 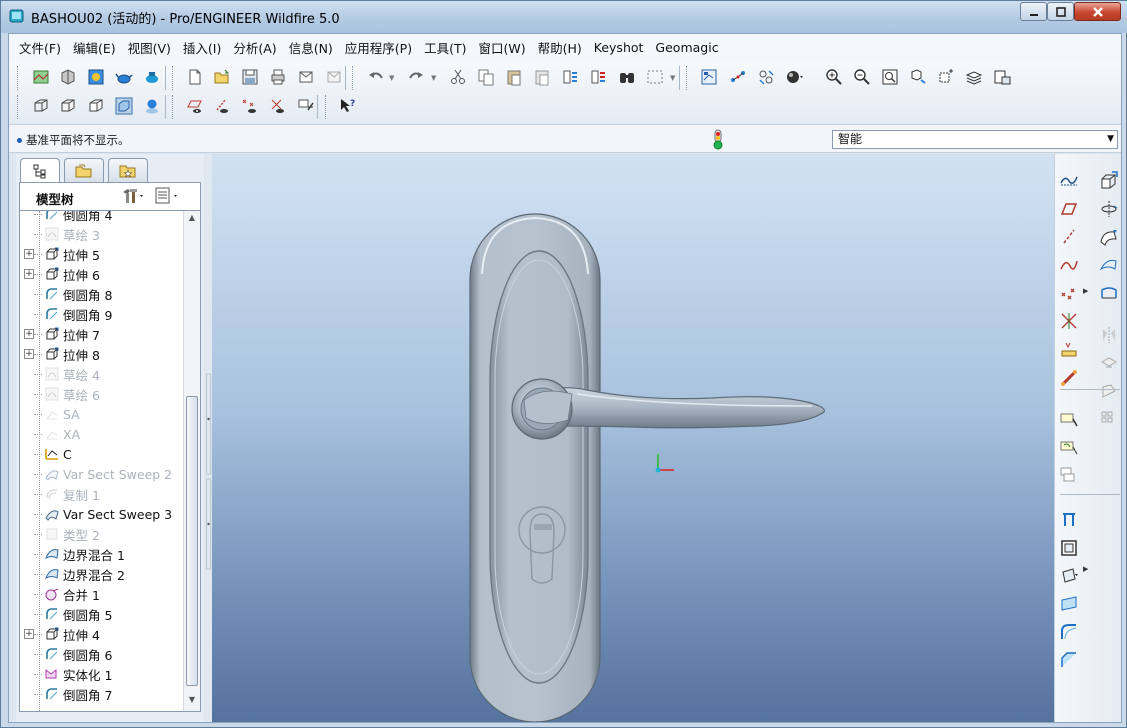 I want to click on status-light-icon, so click(x=718, y=140).